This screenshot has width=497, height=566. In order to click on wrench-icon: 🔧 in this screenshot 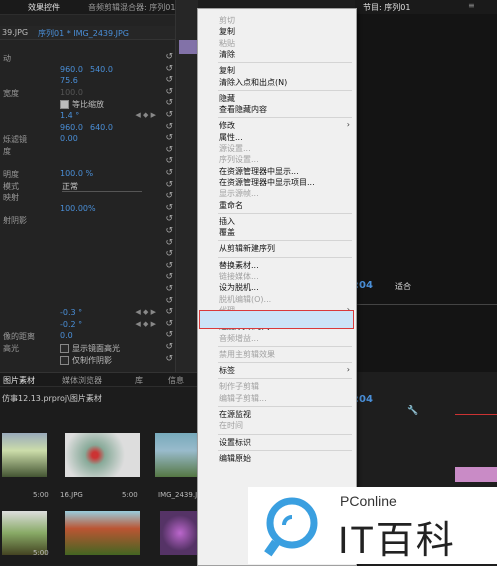, I will do `click(412, 411)`.